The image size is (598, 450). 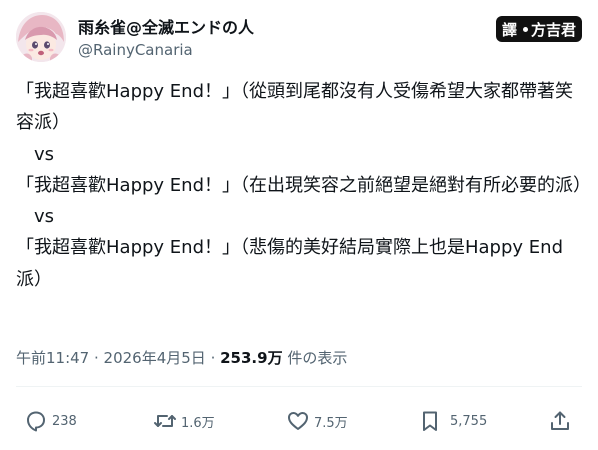 I want to click on author-names: 雨糸雀@全滅エンドの人 @RainyCanaria, so click(x=166, y=39).